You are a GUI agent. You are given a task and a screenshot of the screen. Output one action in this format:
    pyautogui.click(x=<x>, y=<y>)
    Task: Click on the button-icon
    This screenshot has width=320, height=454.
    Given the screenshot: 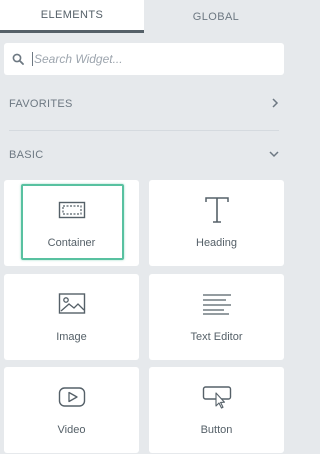 What is the action you would take?
    pyautogui.click(x=217, y=397)
    